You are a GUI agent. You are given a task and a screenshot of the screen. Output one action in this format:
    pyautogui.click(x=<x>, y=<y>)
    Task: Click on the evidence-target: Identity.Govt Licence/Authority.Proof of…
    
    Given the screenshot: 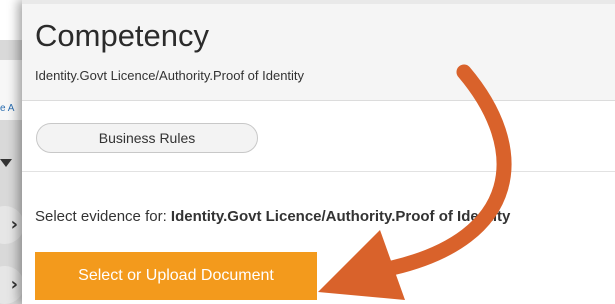 What is the action you would take?
    pyautogui.click(x=340, y=216)
    